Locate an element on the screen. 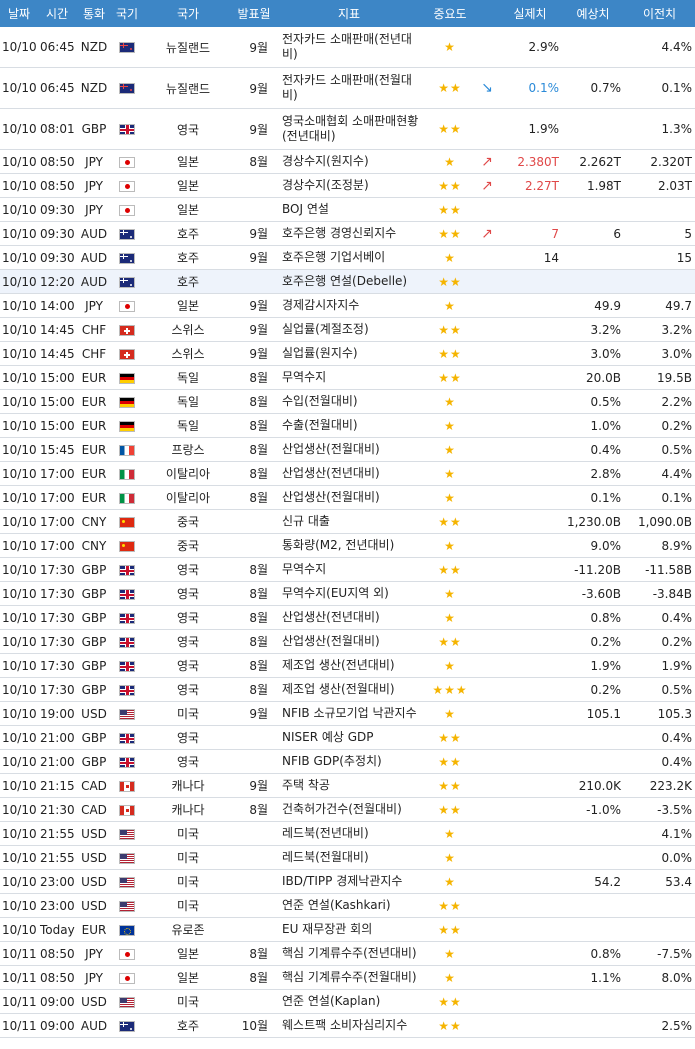  forecast-cell is located at coordinates (593, 761).